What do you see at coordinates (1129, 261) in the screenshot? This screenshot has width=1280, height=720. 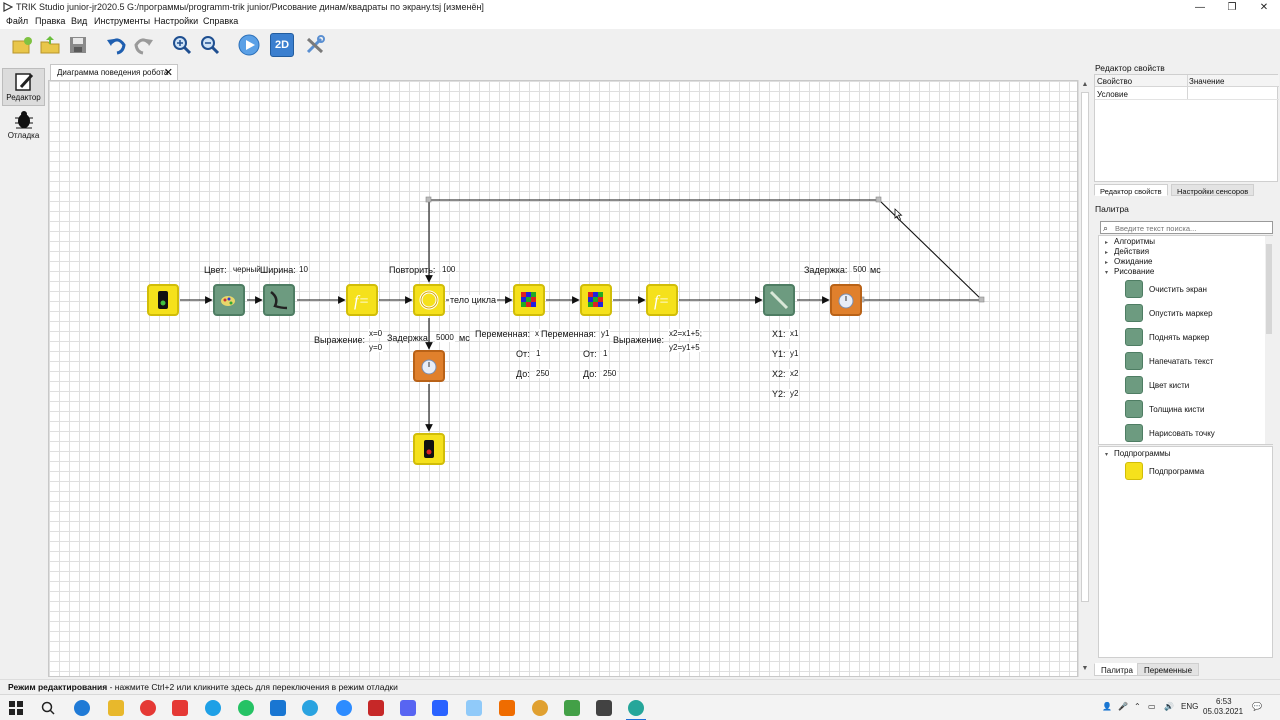 I see `category-waiting: ▸ Ожидание` at bounding box center [1129, 261].